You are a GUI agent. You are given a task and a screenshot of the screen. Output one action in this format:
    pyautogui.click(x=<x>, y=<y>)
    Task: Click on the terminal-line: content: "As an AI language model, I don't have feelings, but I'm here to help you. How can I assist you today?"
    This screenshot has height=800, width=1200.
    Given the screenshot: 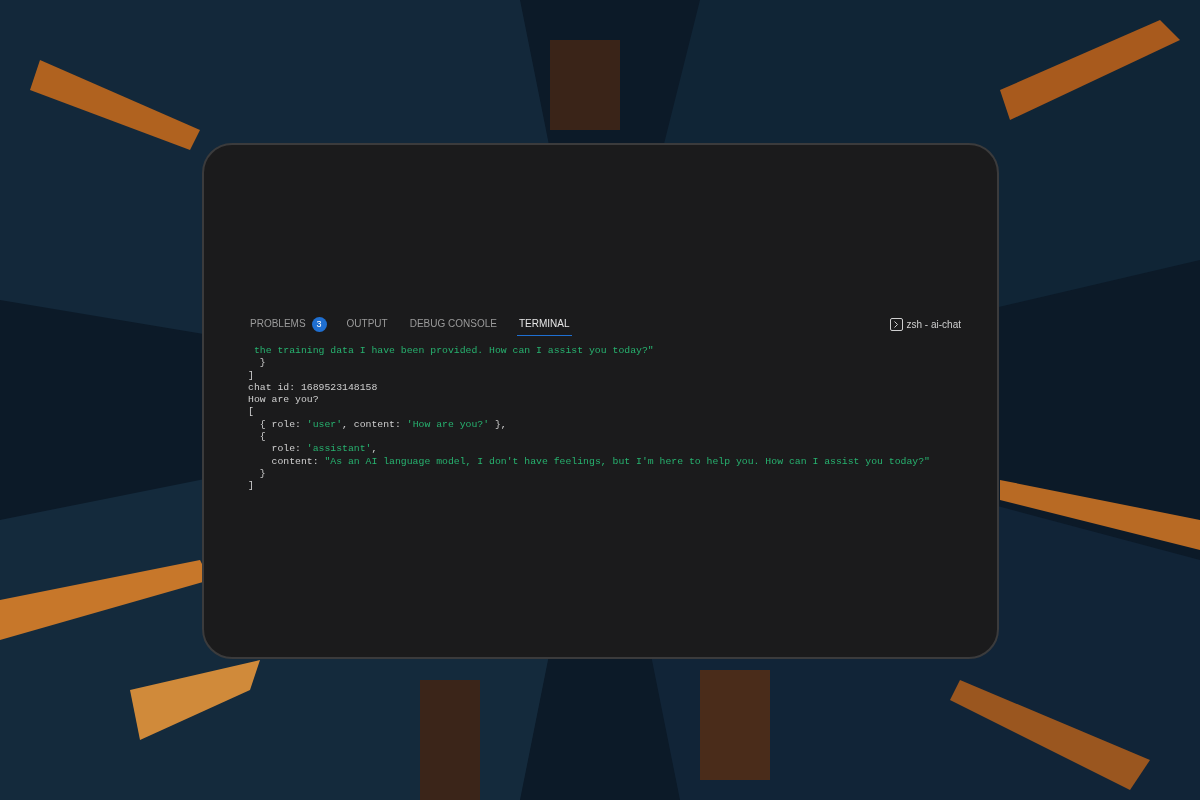 What is the action you would take?
    pyautogui.click(x=600, y=461)
    